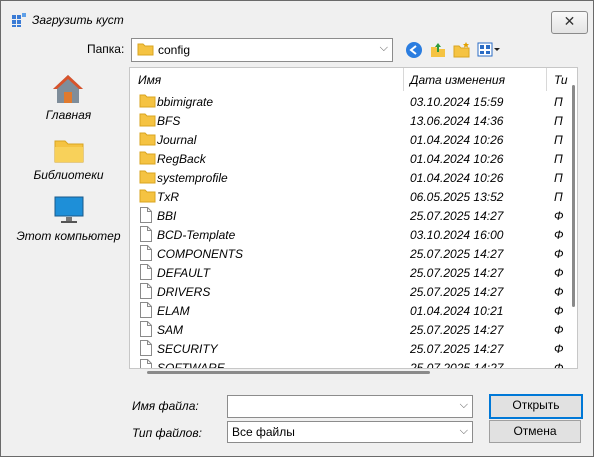  I want to click on place-label: Главная, so click(68, 115).